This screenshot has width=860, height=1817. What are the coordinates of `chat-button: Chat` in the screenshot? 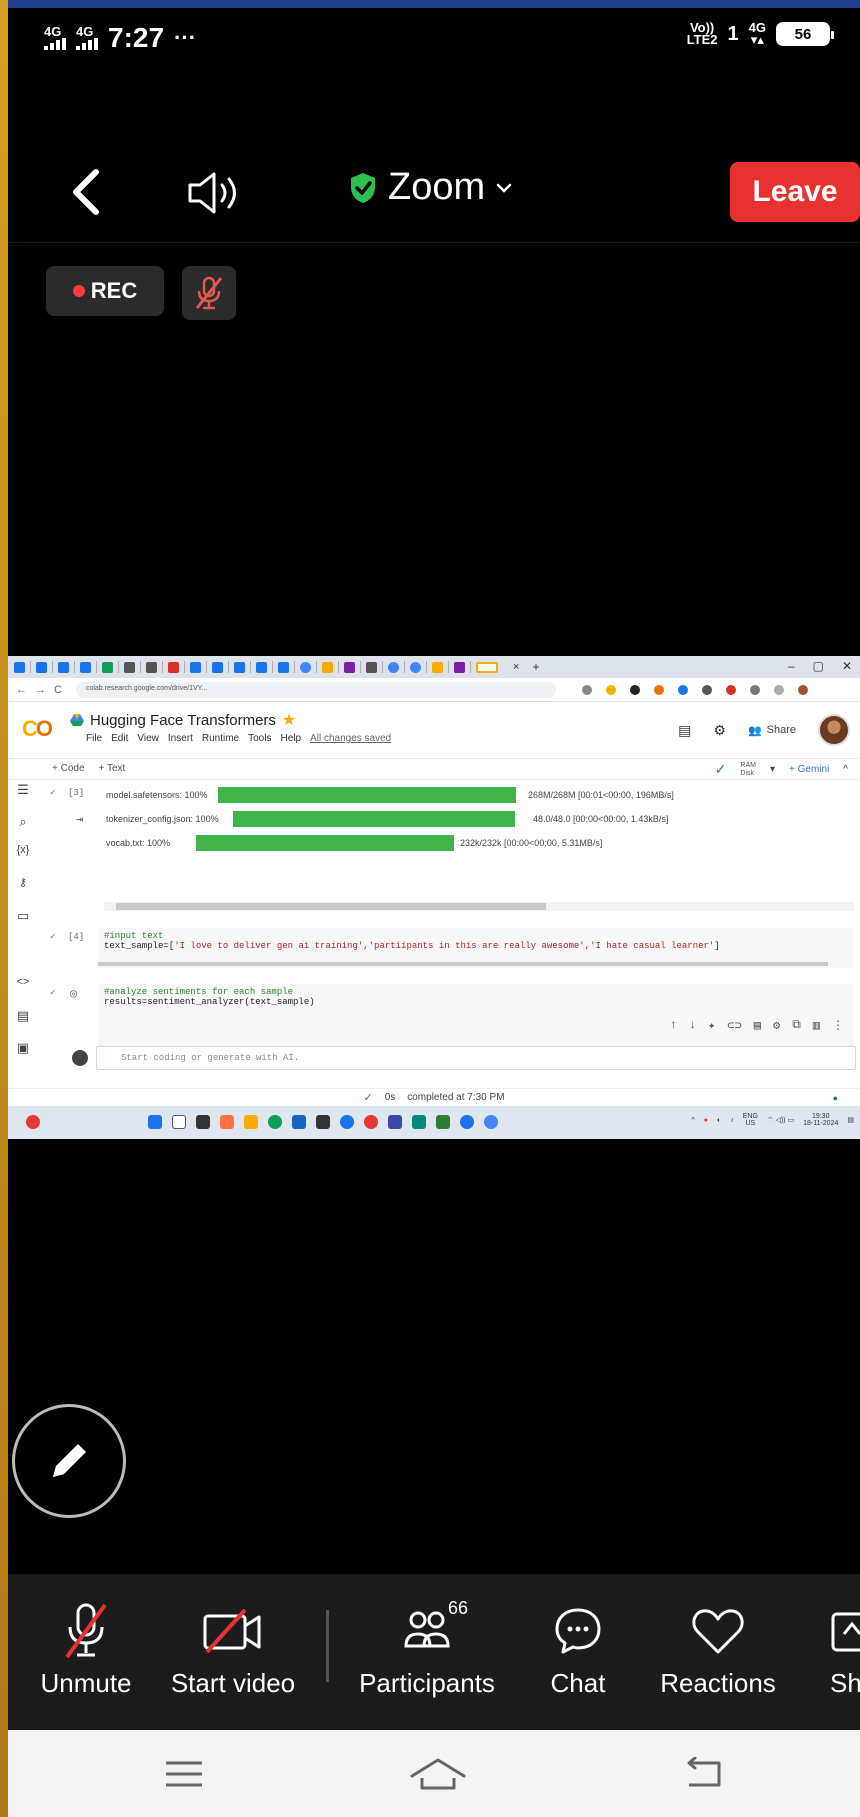 It's located at (578, 1646).